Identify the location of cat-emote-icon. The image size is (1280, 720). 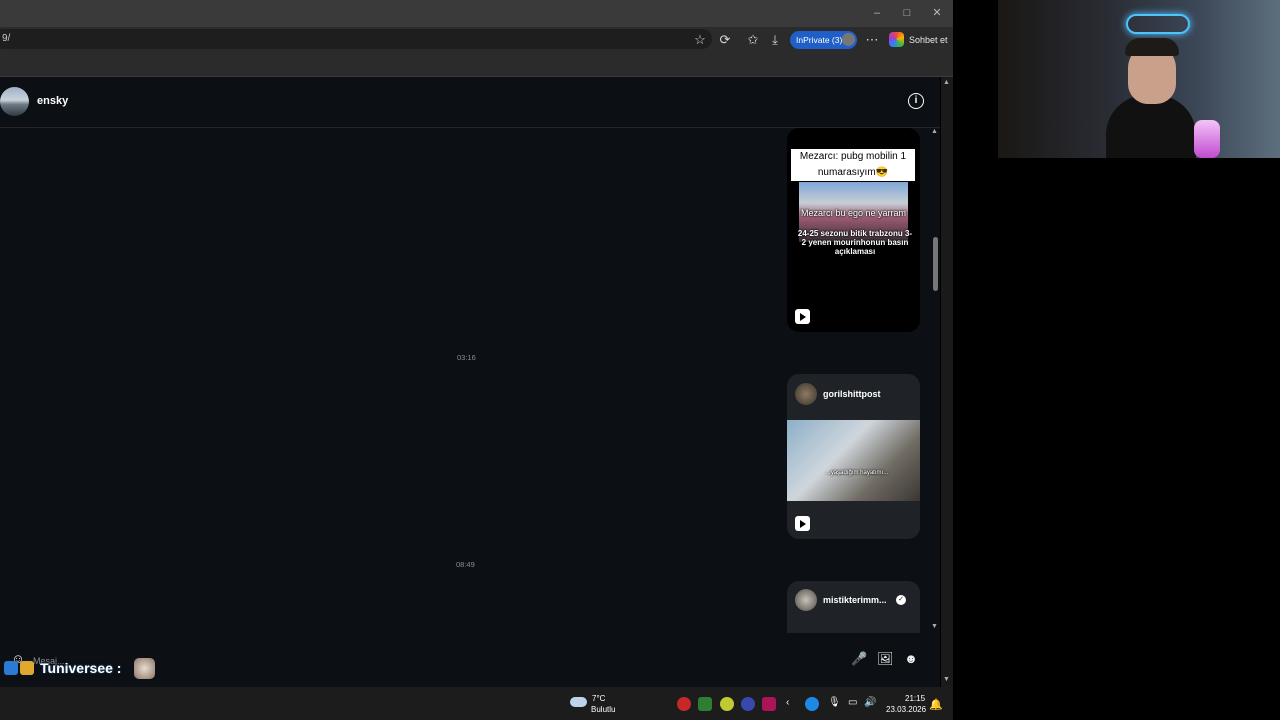
(144, 668).